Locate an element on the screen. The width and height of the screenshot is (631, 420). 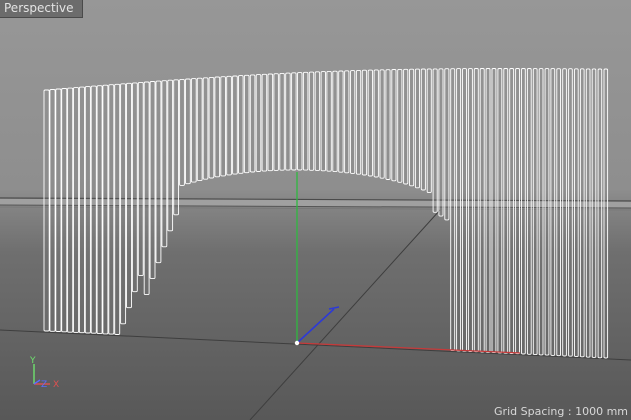
view-name-label: Perspective is located at coordinates (41, 9).